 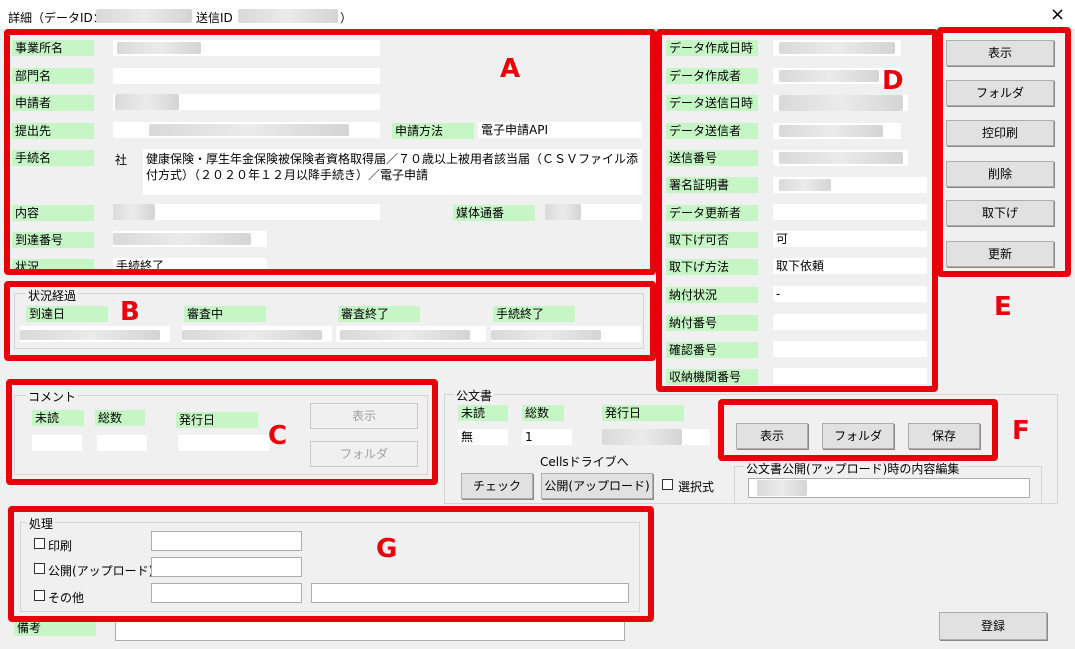 I want to click on highlight-box-b, so click(x=330, y=321).